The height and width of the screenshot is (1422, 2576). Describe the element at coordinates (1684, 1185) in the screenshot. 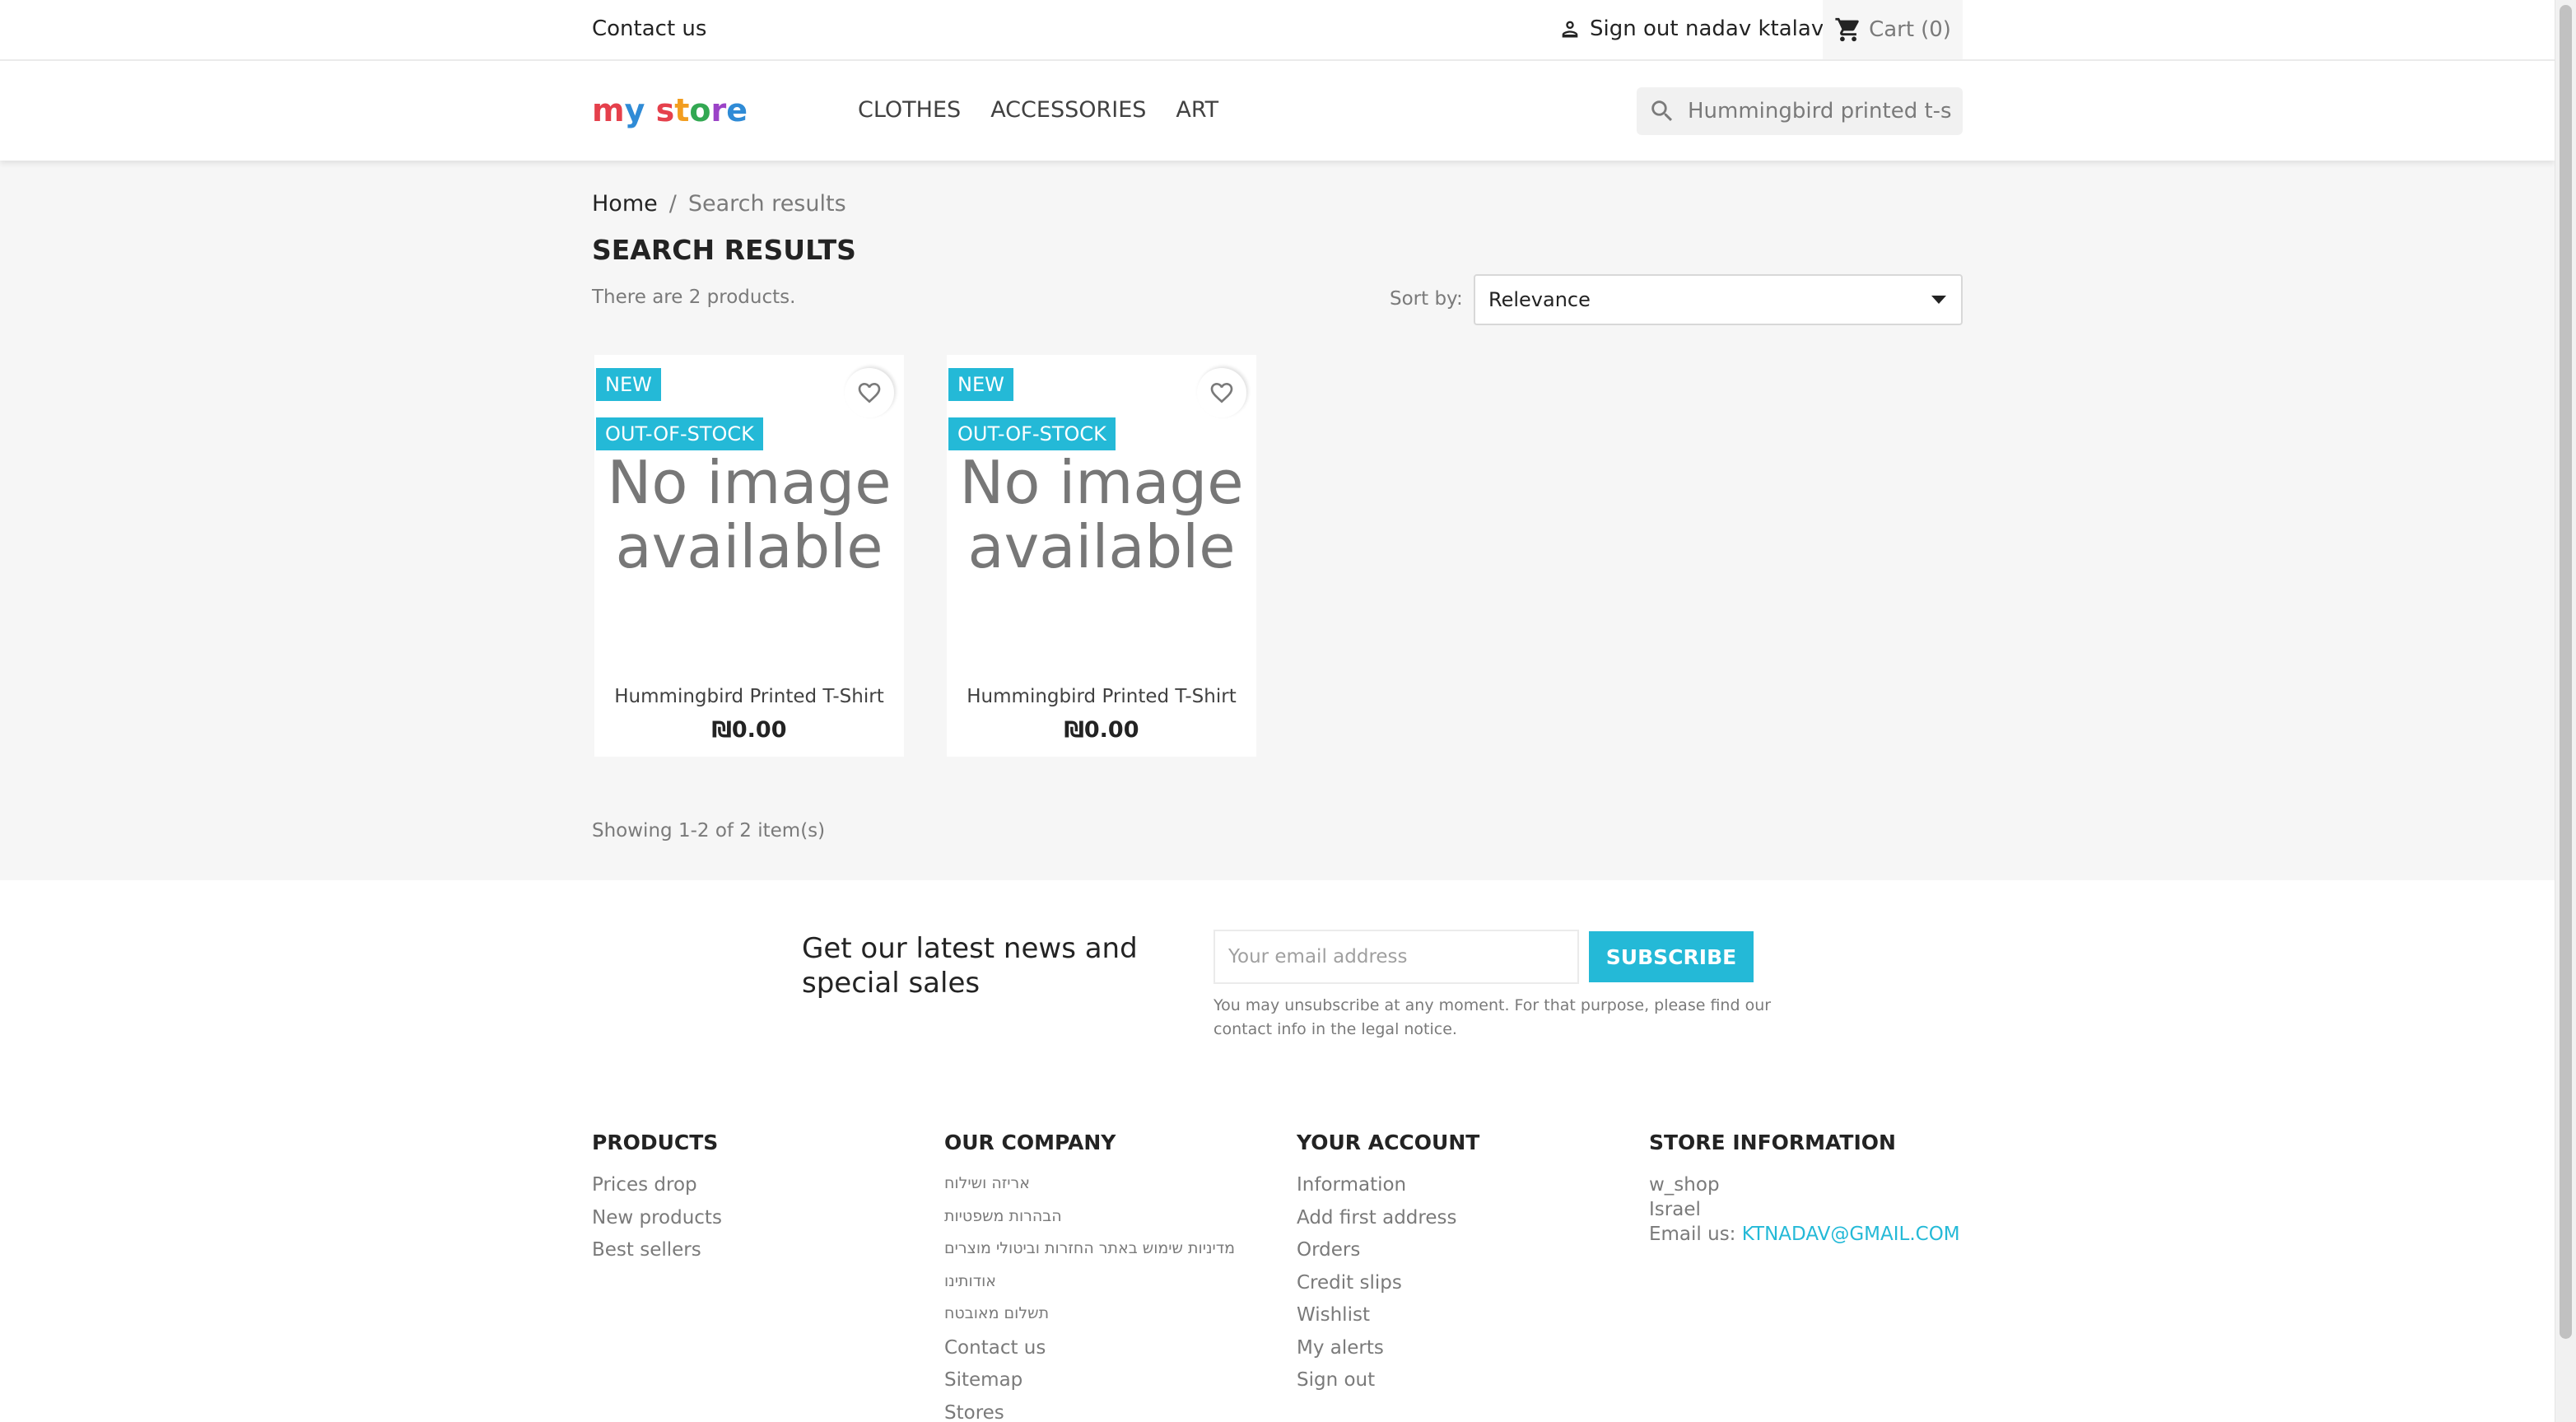

I see `store-name: w_shop` at that location.